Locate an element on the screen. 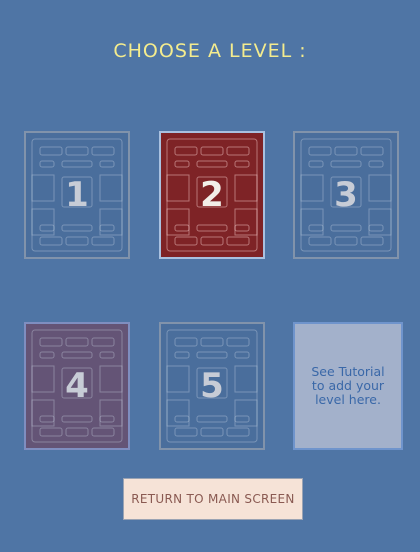  return-to-main-button: RETURN TO MAIN SCREEN is located at coordinates (213, 499).